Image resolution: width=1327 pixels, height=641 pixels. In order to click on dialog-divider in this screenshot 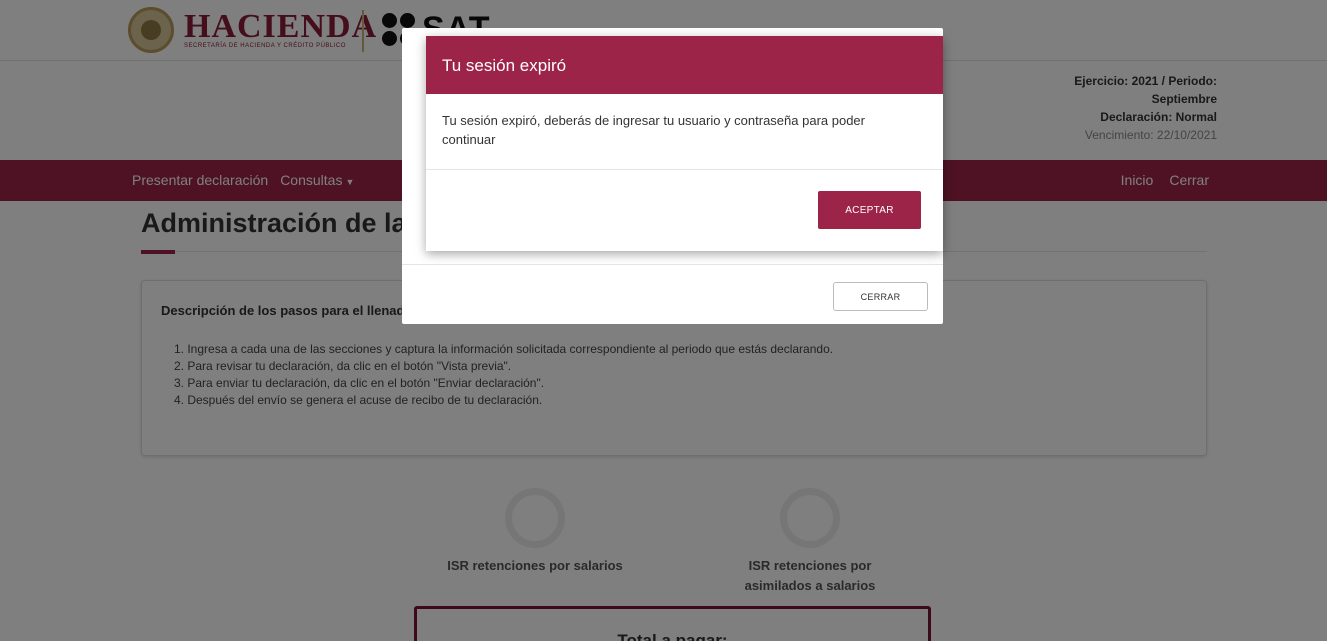, I will do `click(684, 169)`.